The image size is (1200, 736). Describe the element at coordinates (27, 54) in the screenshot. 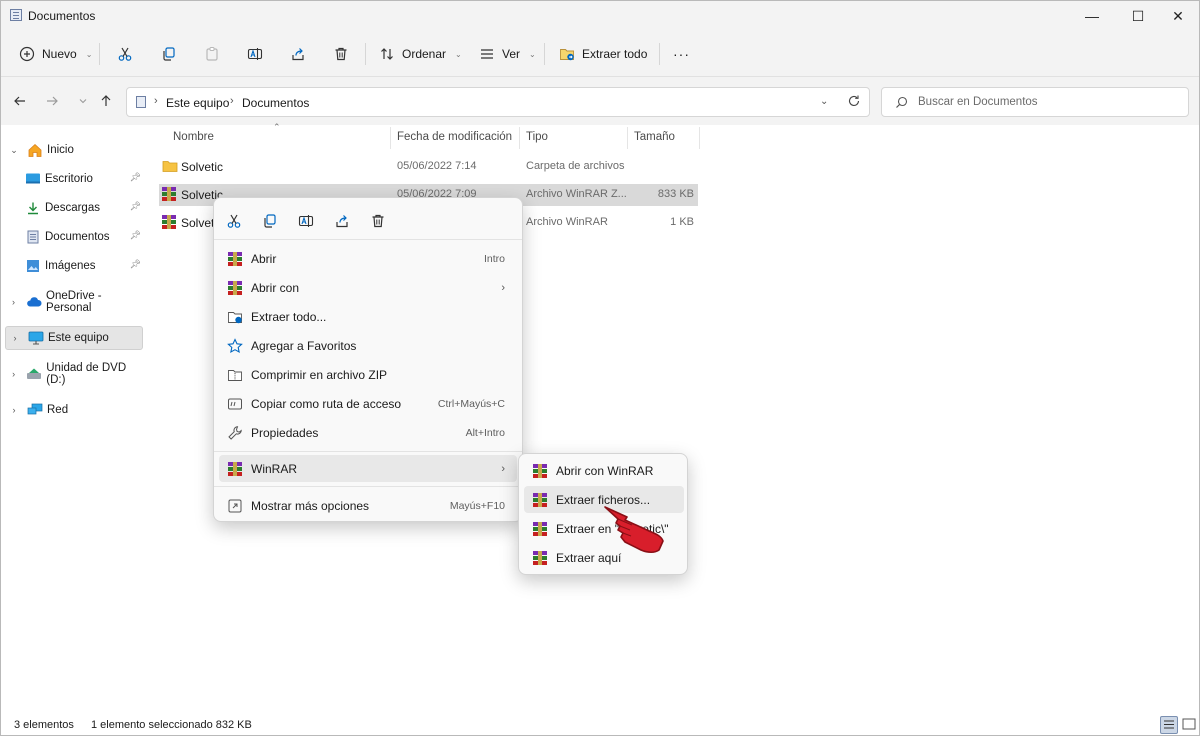

I see `plus-circle-icon` at that location.